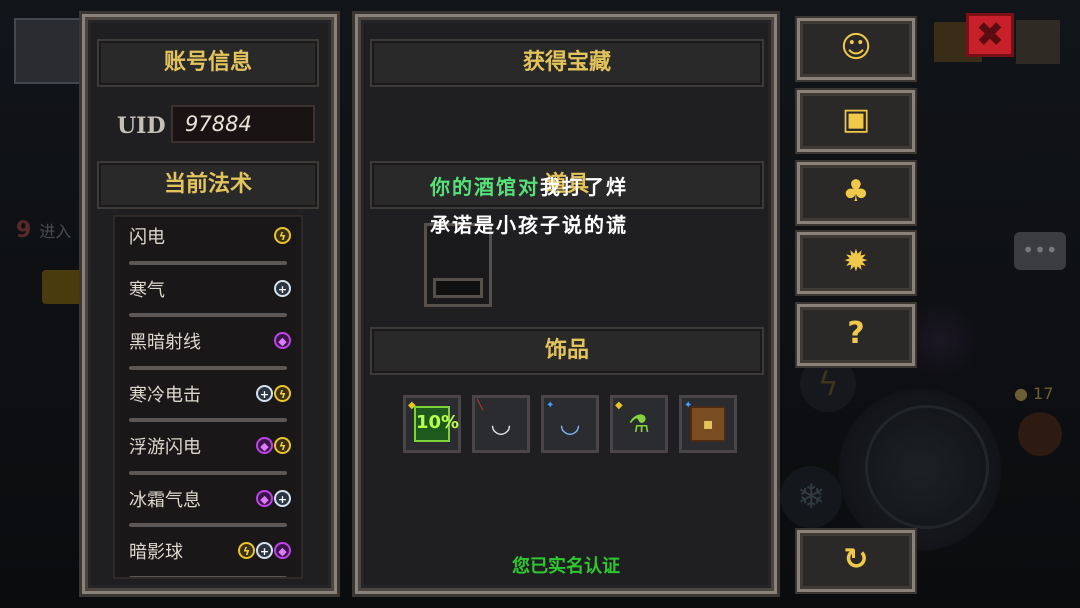  Describe the element at coordinates (208, 185) in the screenshot. I see `current-spells-title: 当前法术` at that location.